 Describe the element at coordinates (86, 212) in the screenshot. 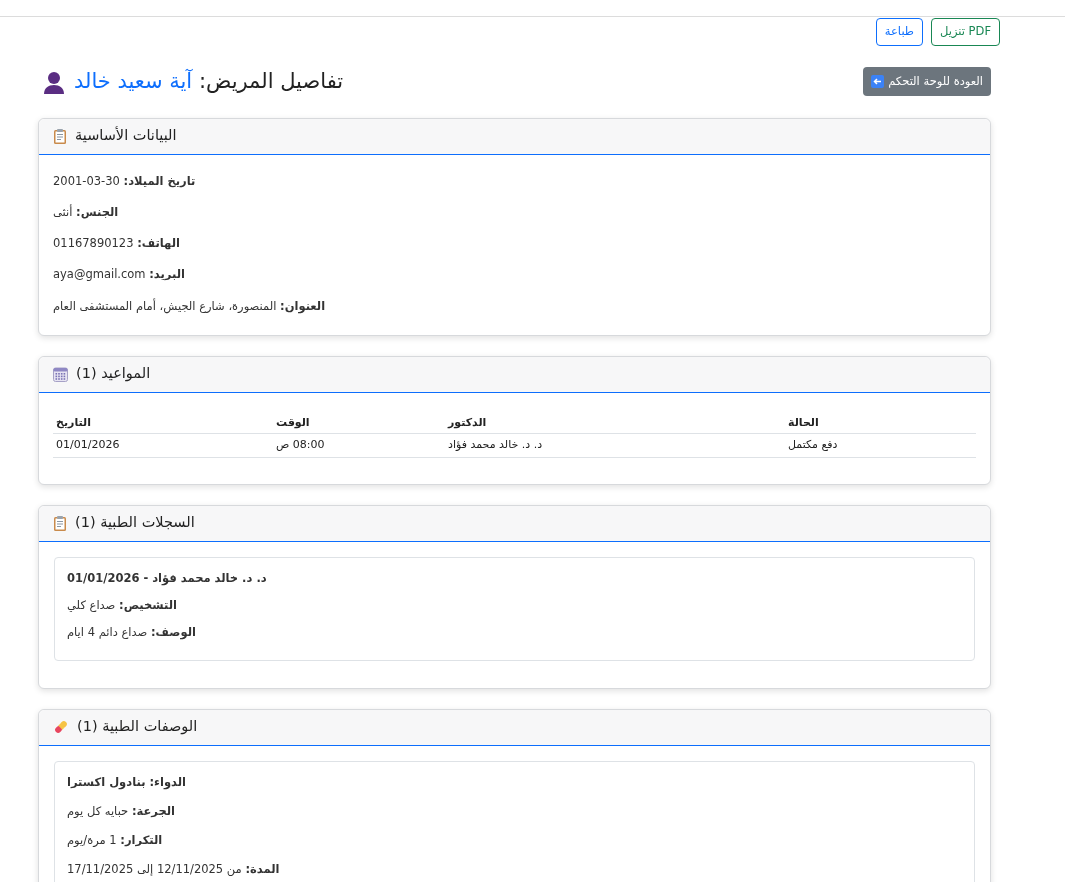

I see `info-line: الجنس: أنثى` at that location.